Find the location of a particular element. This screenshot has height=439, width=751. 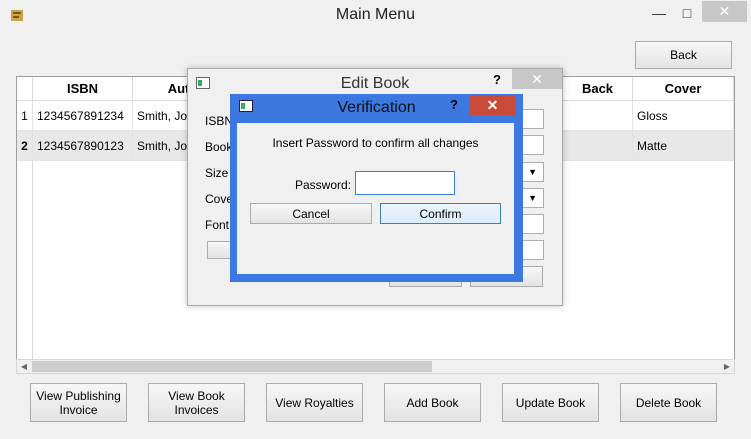

verification-message: Insert Password to confirm all changes is located at coordinates (375, 143).